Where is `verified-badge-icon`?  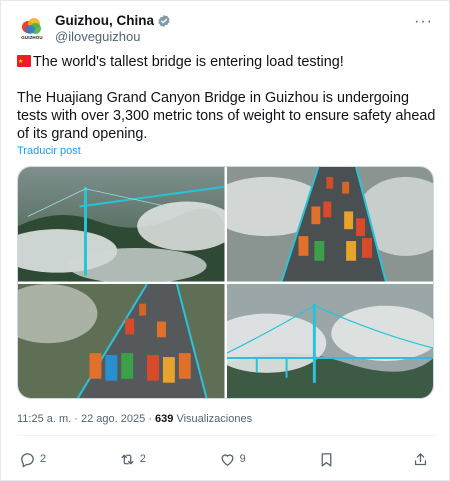 verified-badge-icon is located at coordinates (164, 21).